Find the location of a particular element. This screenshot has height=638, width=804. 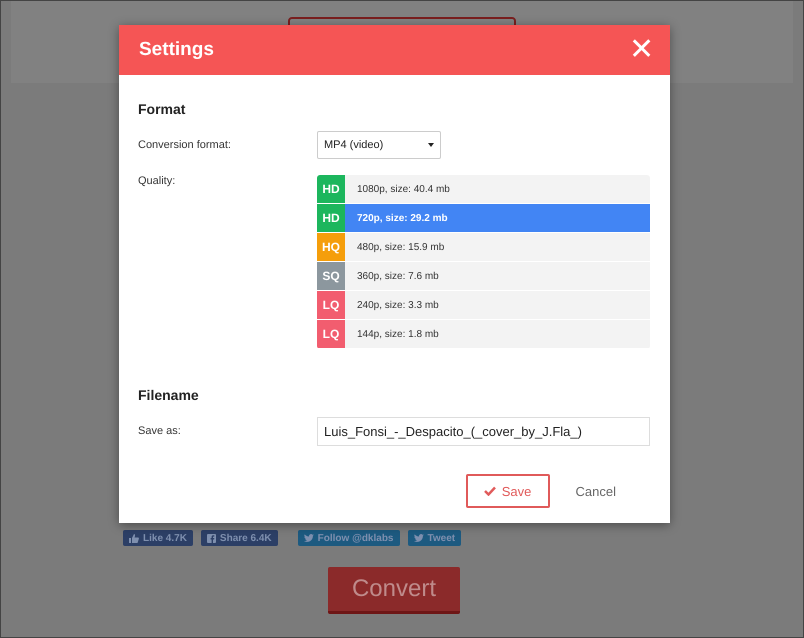

convert-button: Convert is located at coordinates (394, 590).